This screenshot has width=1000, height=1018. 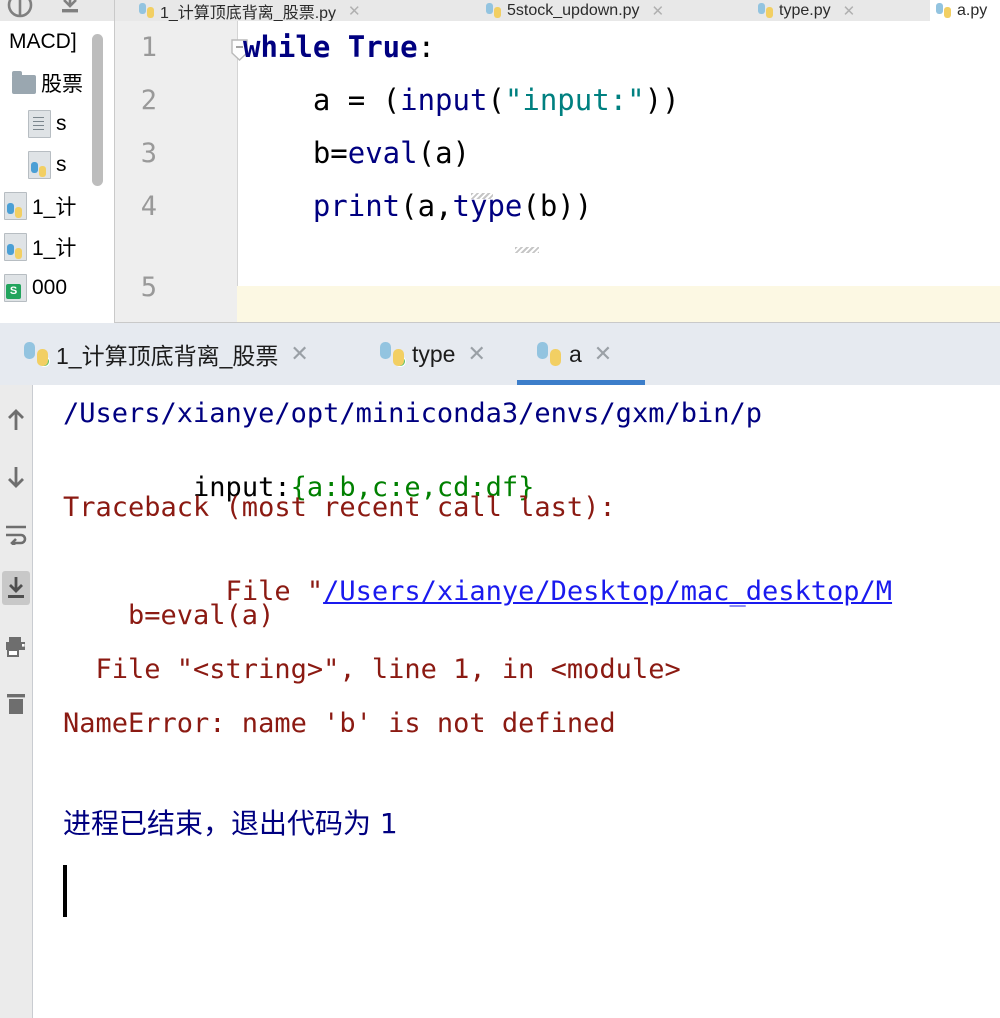 I want to click on line-number: 3, so click(x=148, y=153).